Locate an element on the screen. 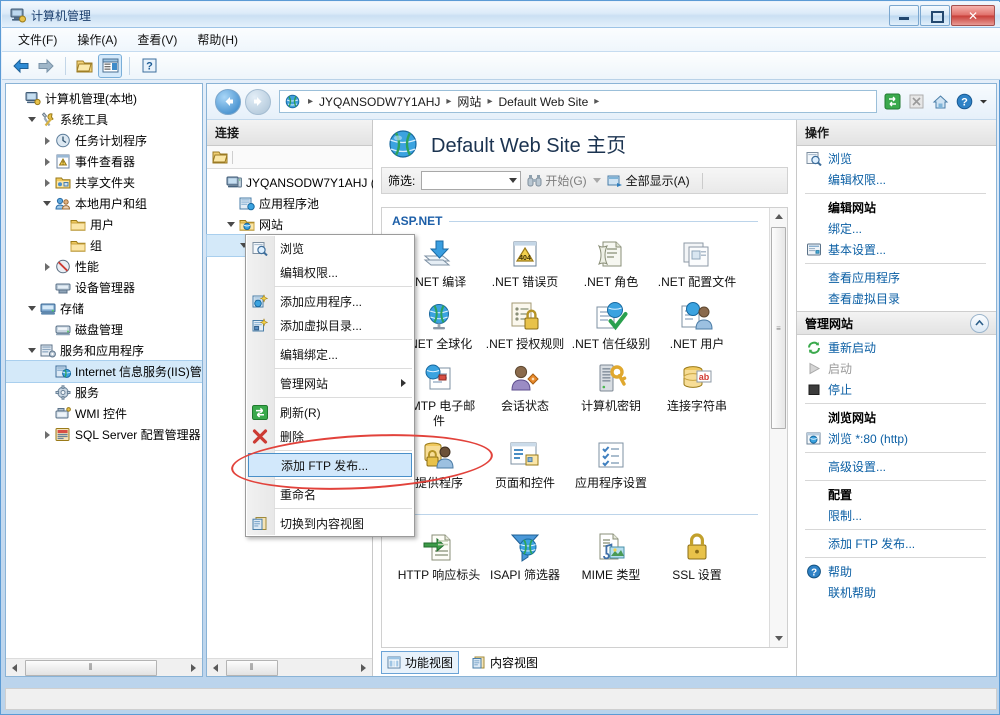 Image resolution: width=1000 pixels, height=715 pixels. close-button: ✕ is located at coordinates (973, 15).